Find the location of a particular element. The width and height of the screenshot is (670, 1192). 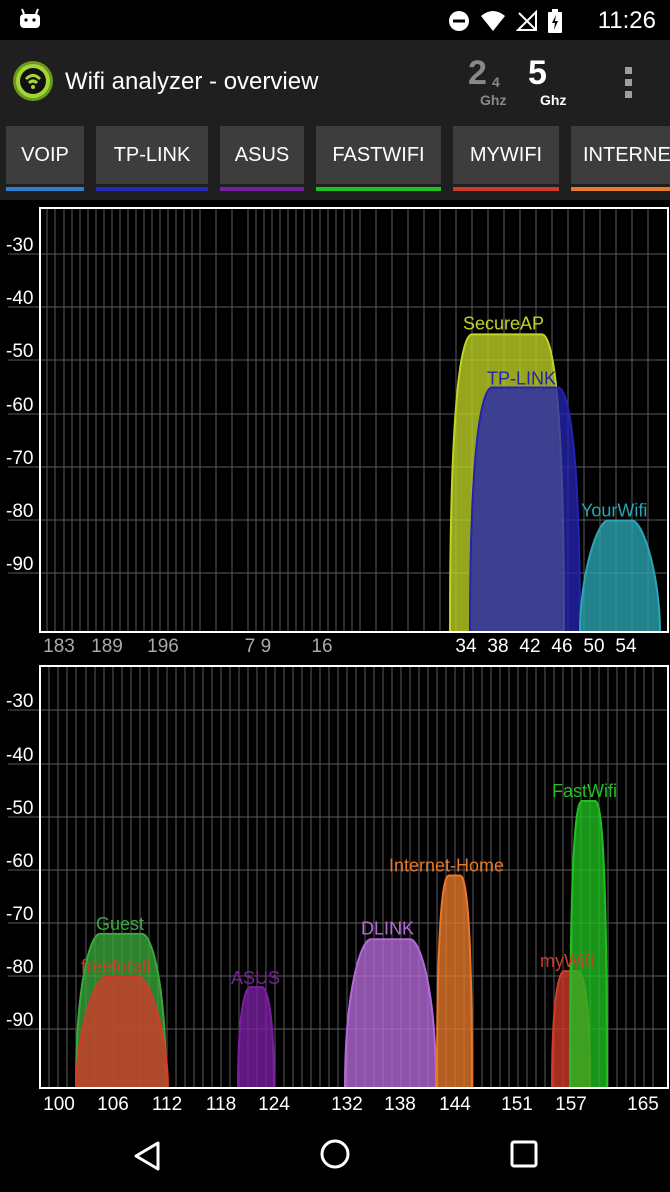

more-options-icon is located at coordinates (628, 82).